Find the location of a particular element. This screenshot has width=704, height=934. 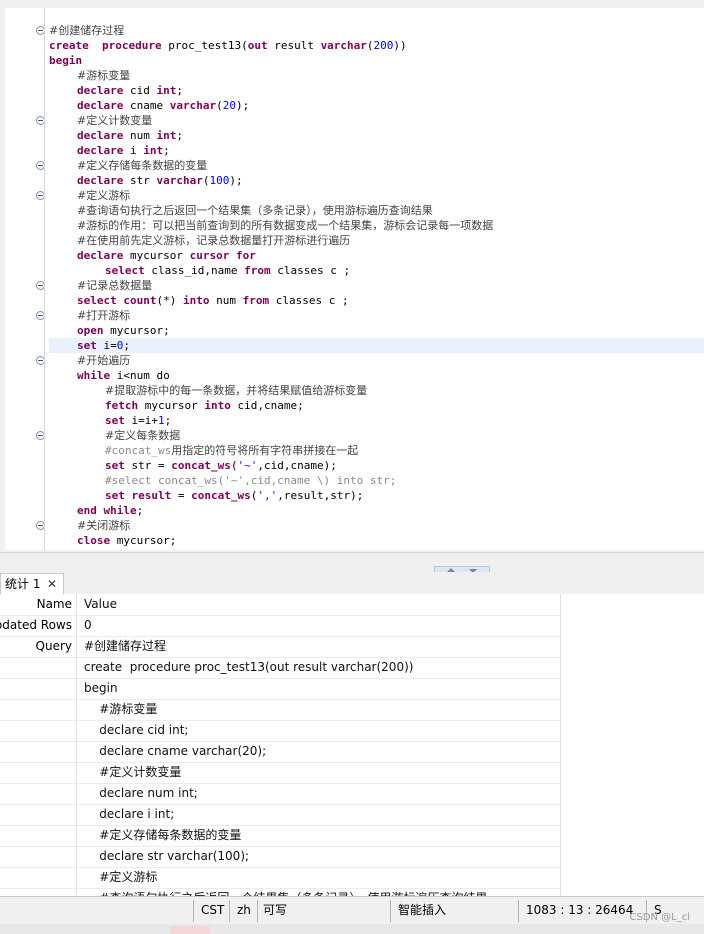

cell-value: #查询语句执行之后返回一个结果集（多条记录），使用游标遍历查询结果 is located at coordinates (319, 892).